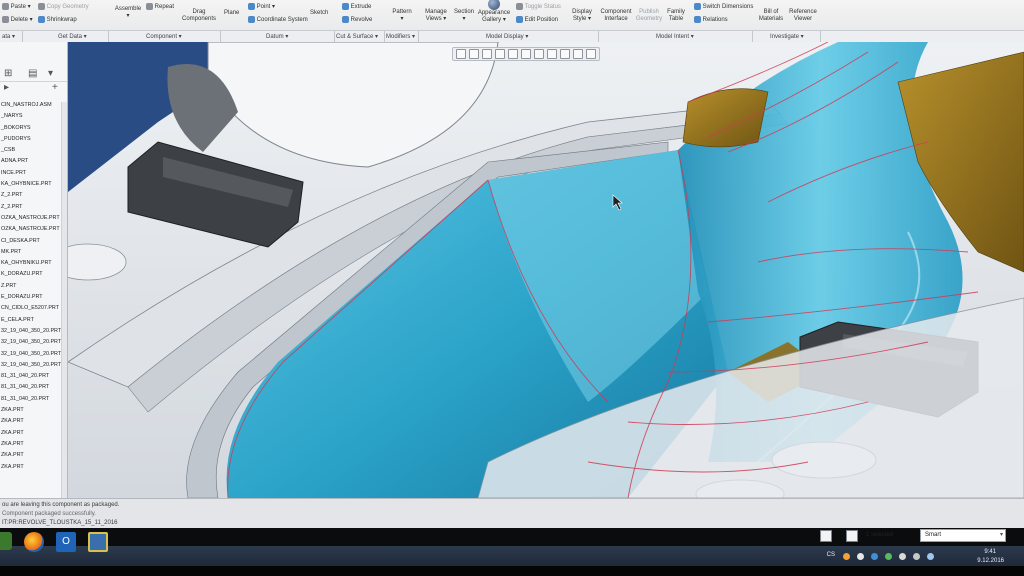 This screenshot has height=576, width=1024. Describe the element at coordinates (63, 7) in the screenshot. I see `copy-geometry-button: Copy Geometry` at that location.